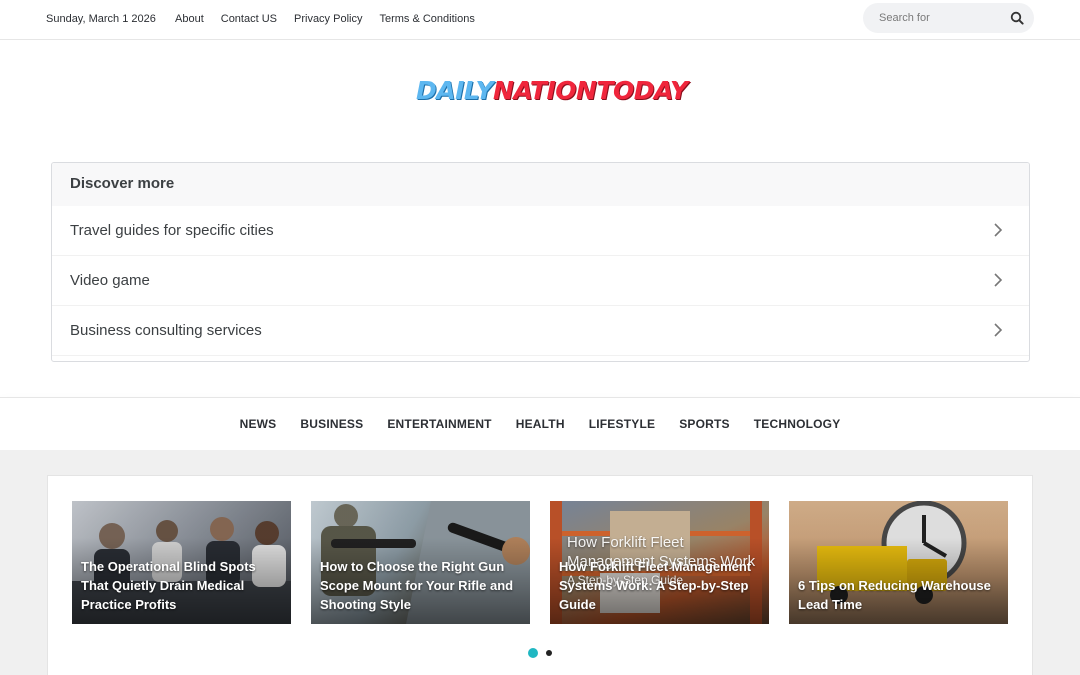  I want to click on search-box, so click(948, 18).